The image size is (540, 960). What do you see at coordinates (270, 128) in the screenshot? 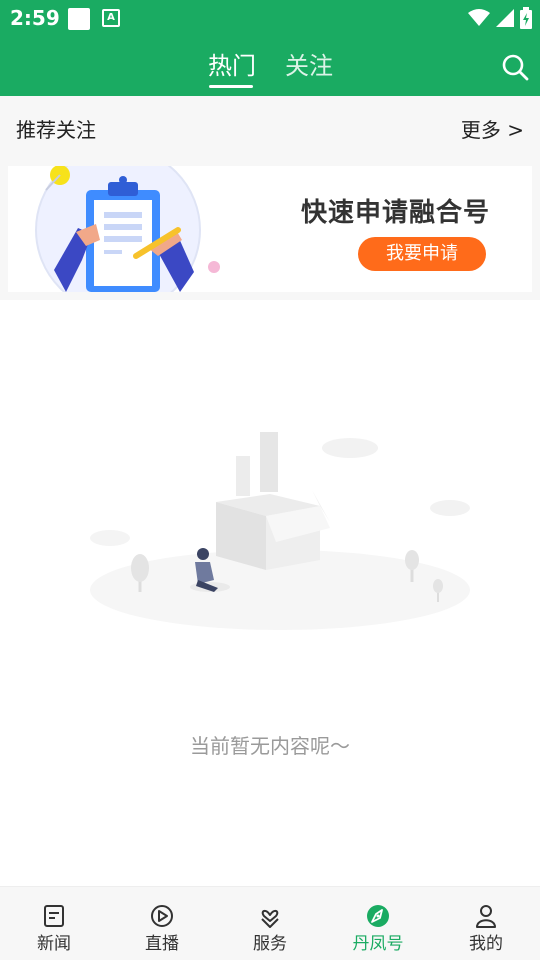
I see `recommend-header: 推荐关注 更多 >` at bounding box center [270, 128].